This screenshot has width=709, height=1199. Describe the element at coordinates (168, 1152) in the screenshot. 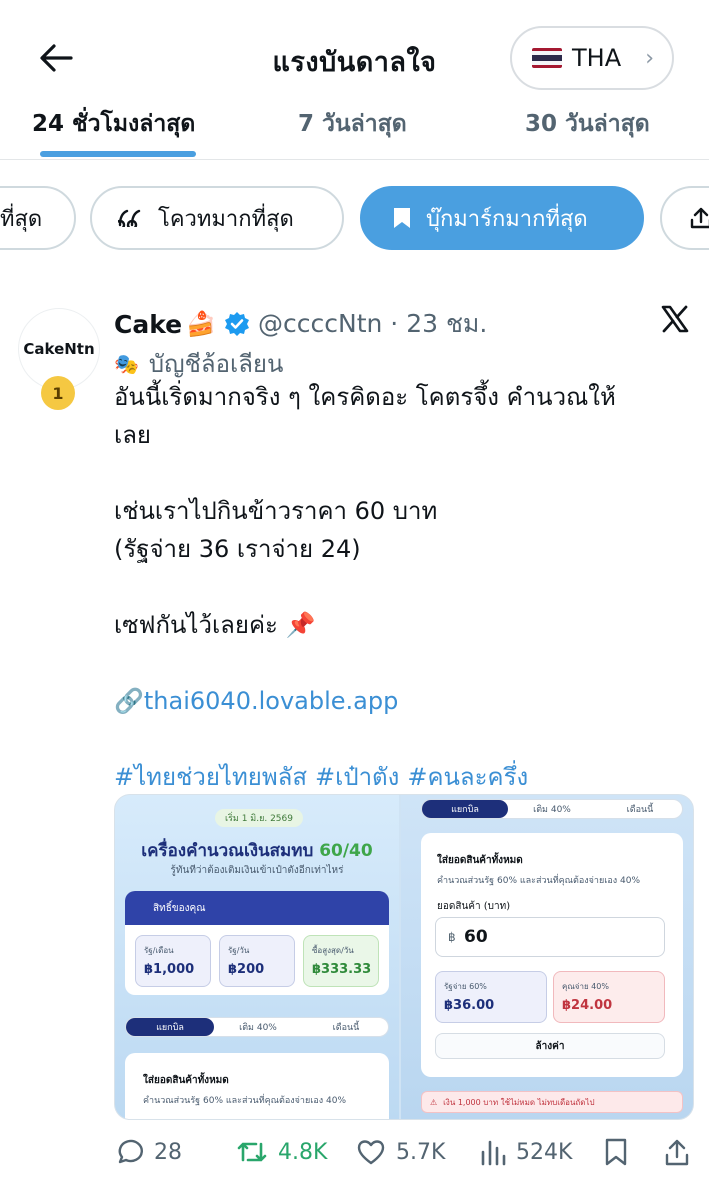

I see `reply-count: 28` at that location.